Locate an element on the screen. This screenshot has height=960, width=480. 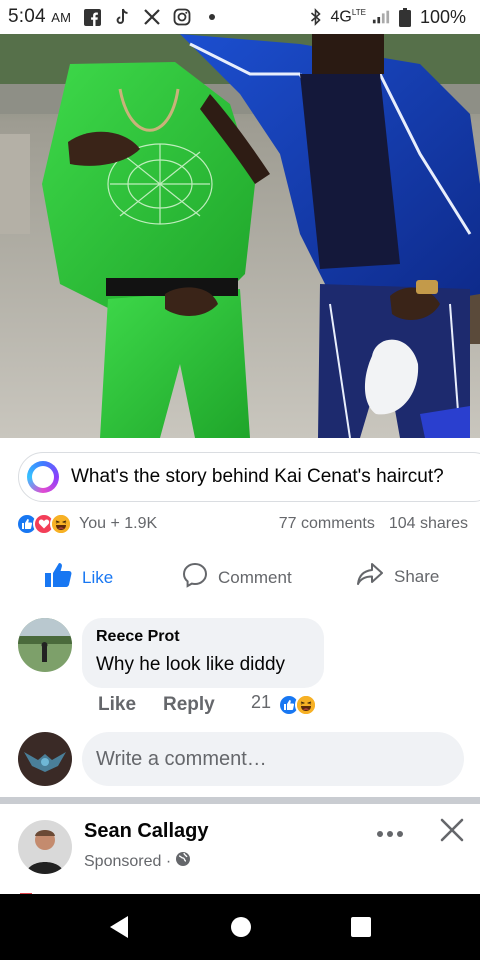
sponsor-avatar is located at coordinates (45, 847).